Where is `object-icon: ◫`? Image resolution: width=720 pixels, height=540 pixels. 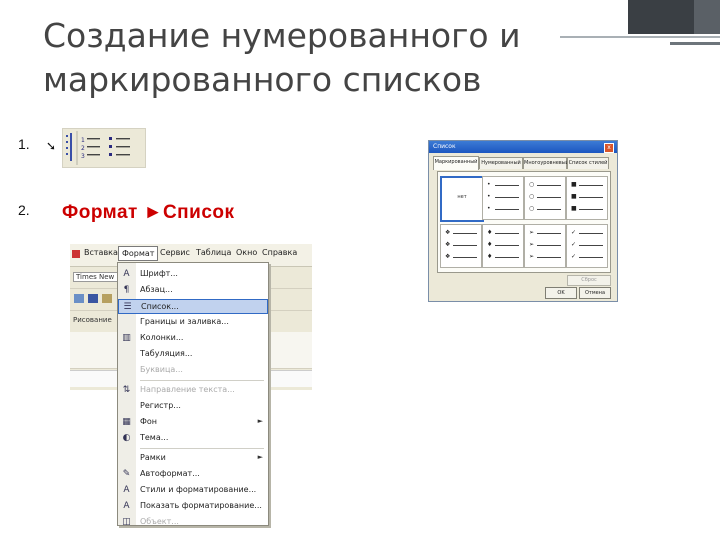 object-icon: ◫ is located at coordinates (126, 522).